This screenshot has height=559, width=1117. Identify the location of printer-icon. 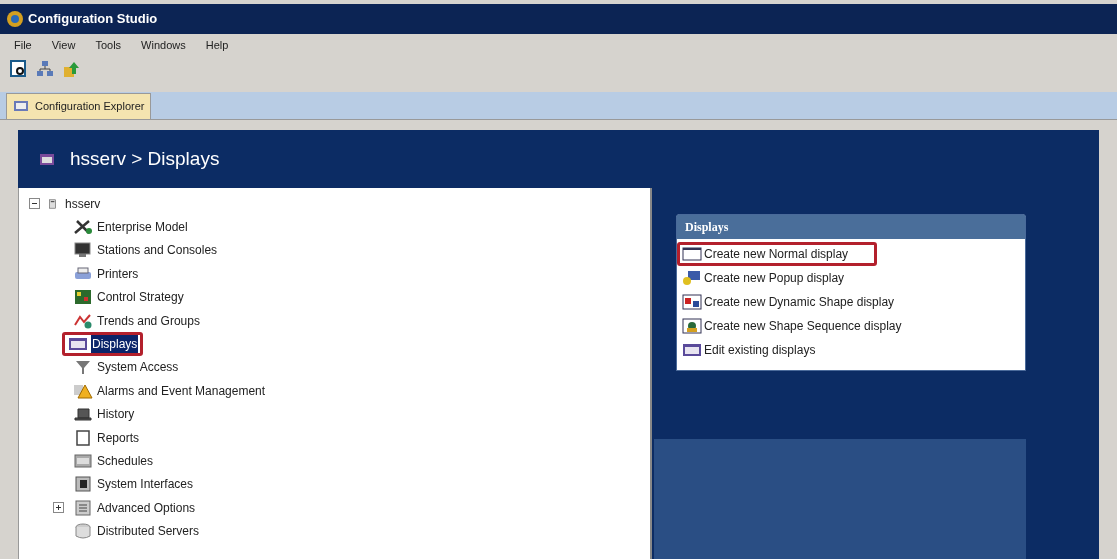
(83, 273).